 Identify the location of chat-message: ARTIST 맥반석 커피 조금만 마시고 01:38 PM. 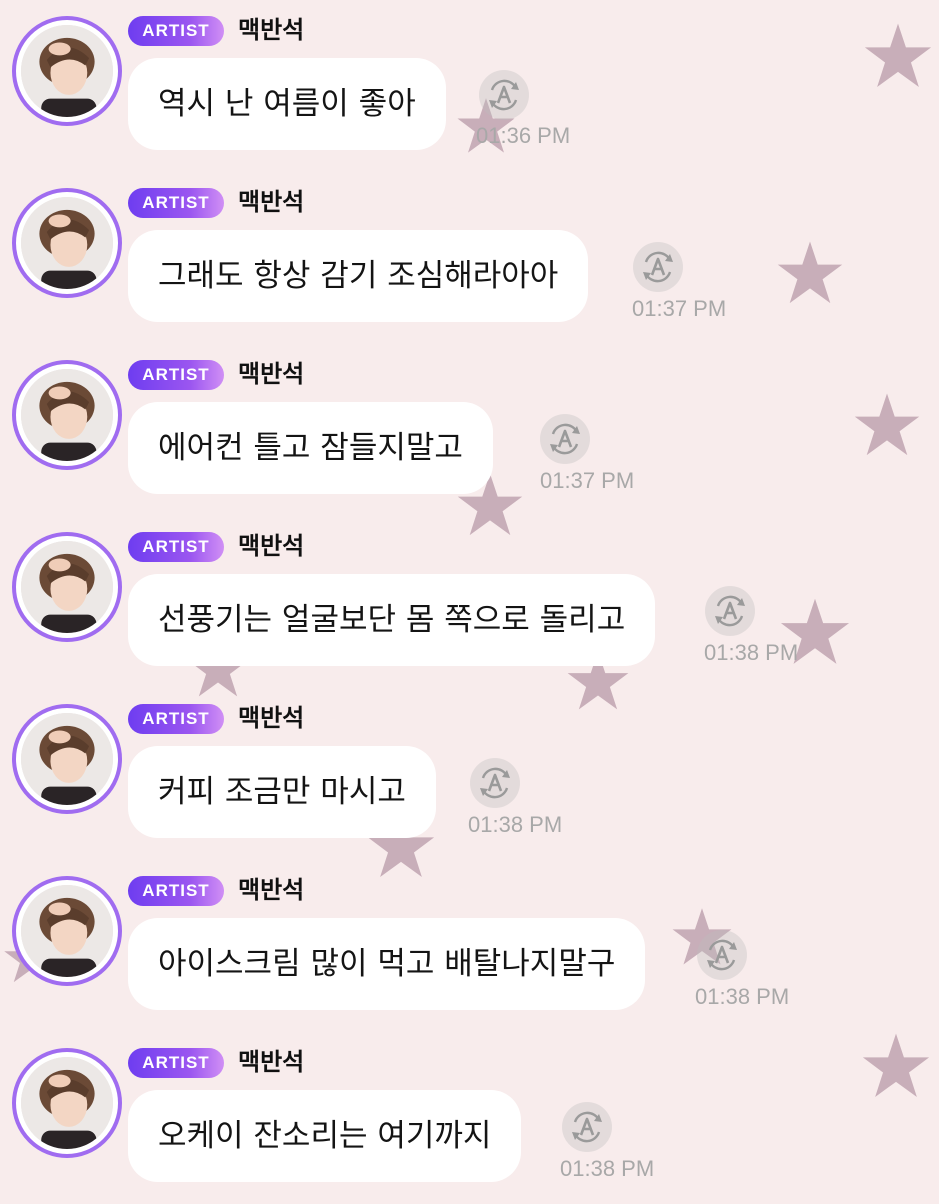
(469, 774).